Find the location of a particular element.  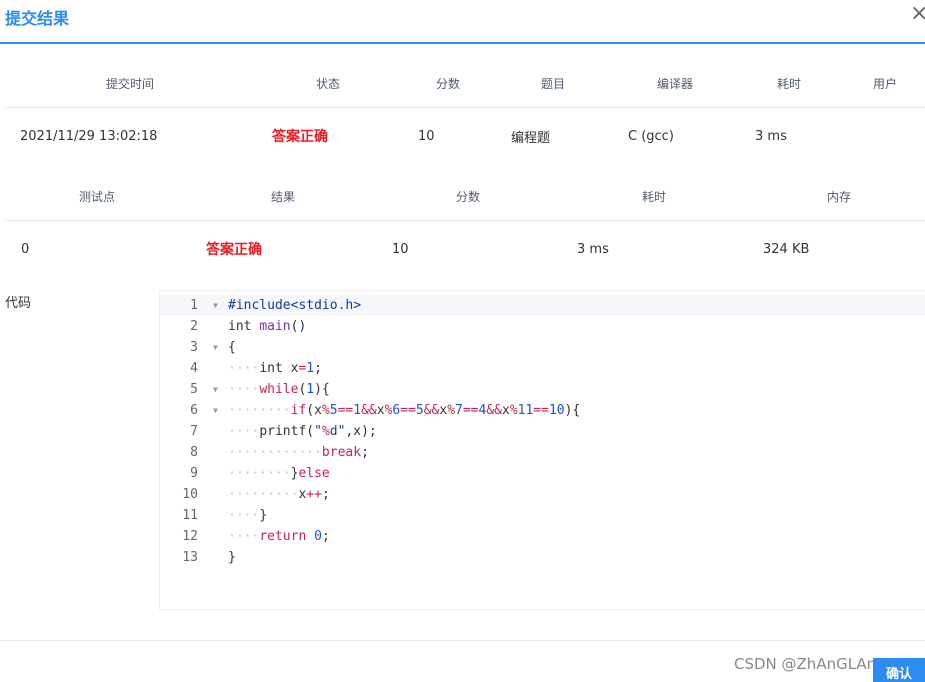

tc-duration-value: 3 ms is located at coordinates (593, 249).